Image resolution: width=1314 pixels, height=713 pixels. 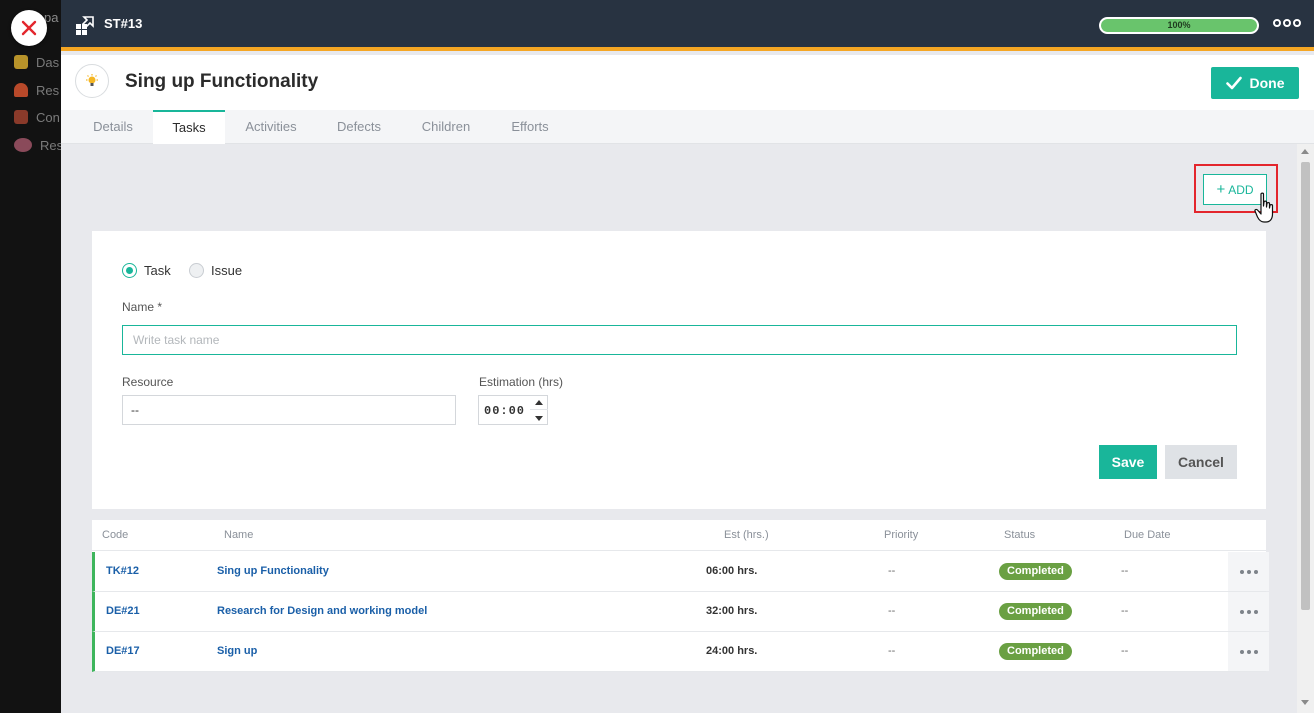 What do you see at coordinates (1267, 83) in the screenshot?
I see `done-button-label: Done` at bounding box center [1267, 83].